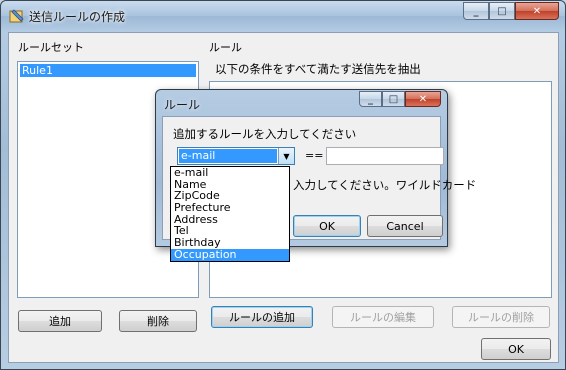 The width and height of the screenshot is (566, 370). Describe the element at coordinates (502, 11) in the screenshot. I see `maximize-button: □` at that location.